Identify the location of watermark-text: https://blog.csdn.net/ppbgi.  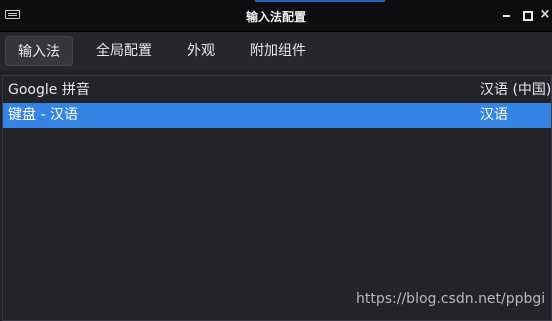
(451, 299).